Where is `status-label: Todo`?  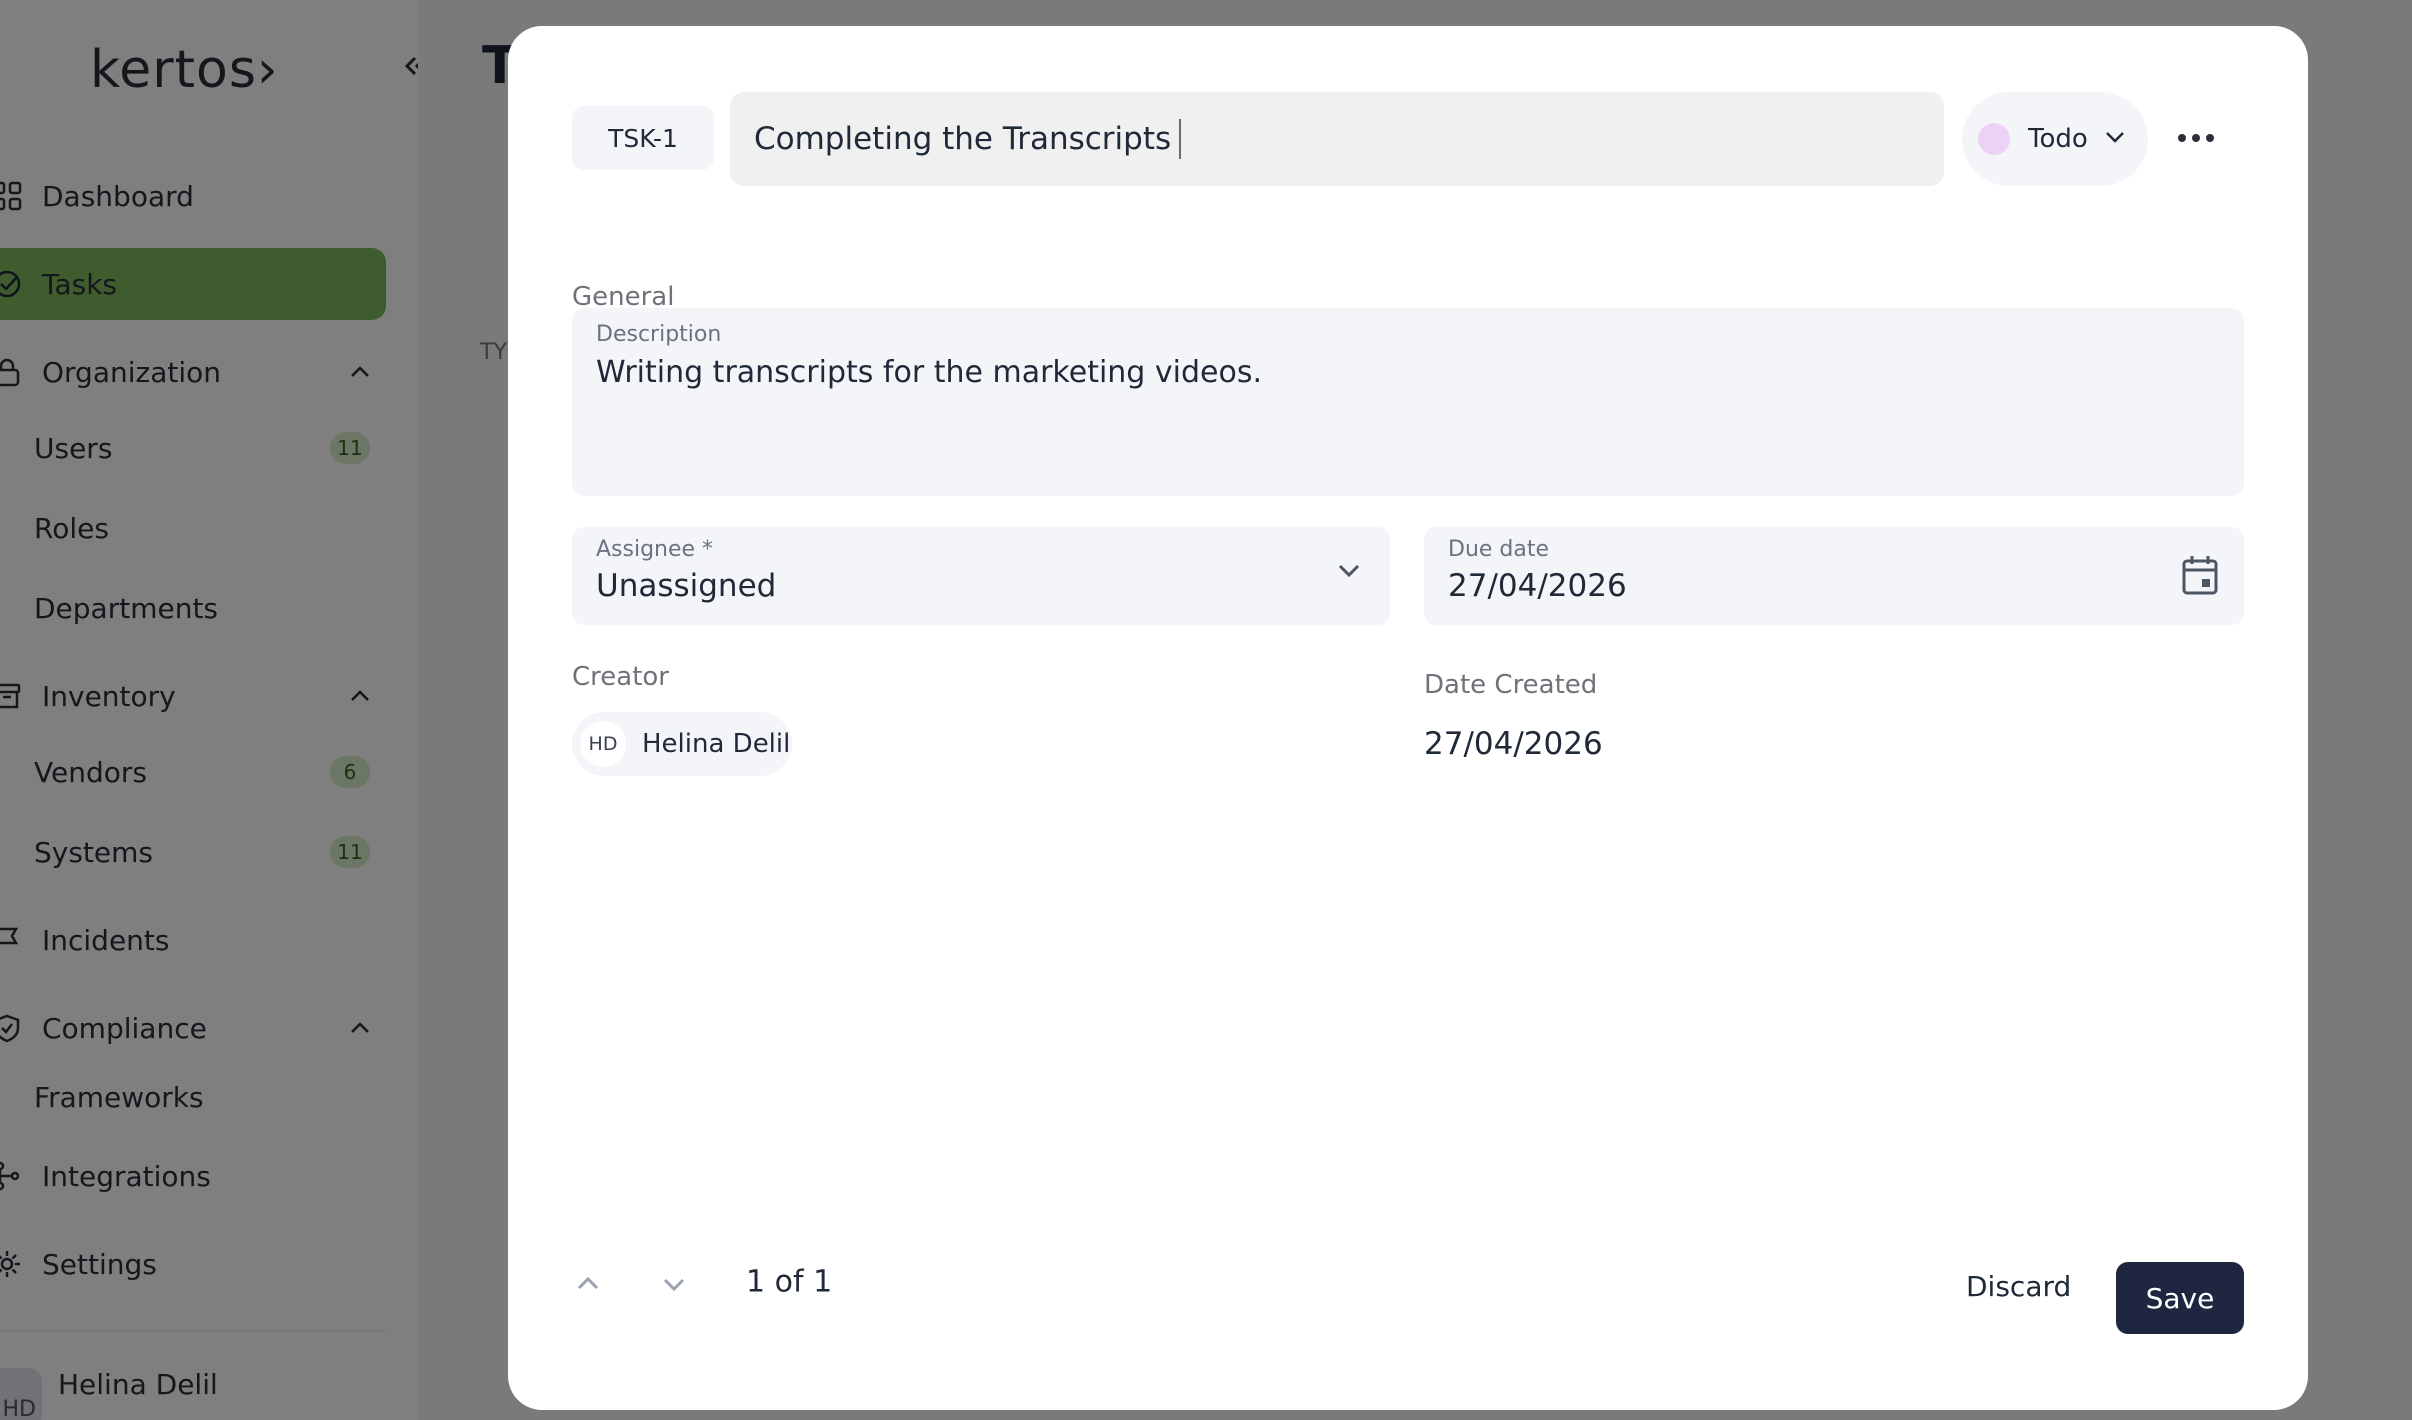 status-label: Todo is located at coordinates (2058, 139).